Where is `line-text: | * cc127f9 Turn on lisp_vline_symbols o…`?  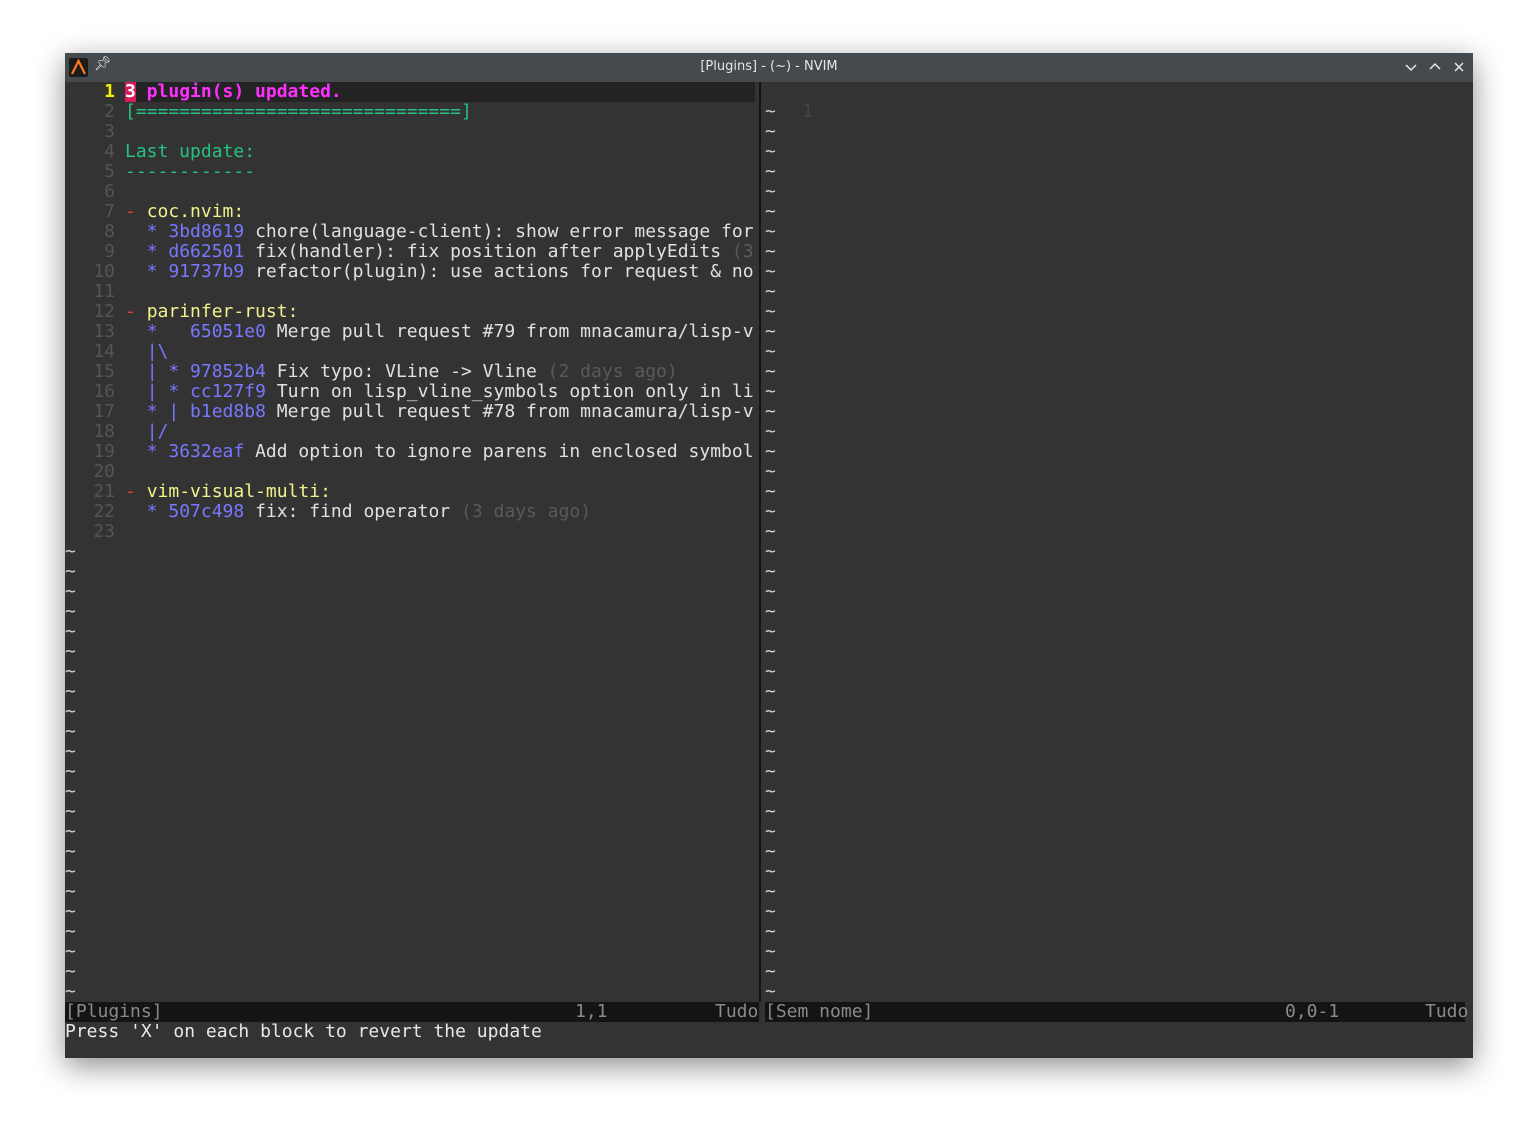 line-text: | * cc127f9 Turn on lisp_vline_symbols o… is located at coordinates (440, 392).